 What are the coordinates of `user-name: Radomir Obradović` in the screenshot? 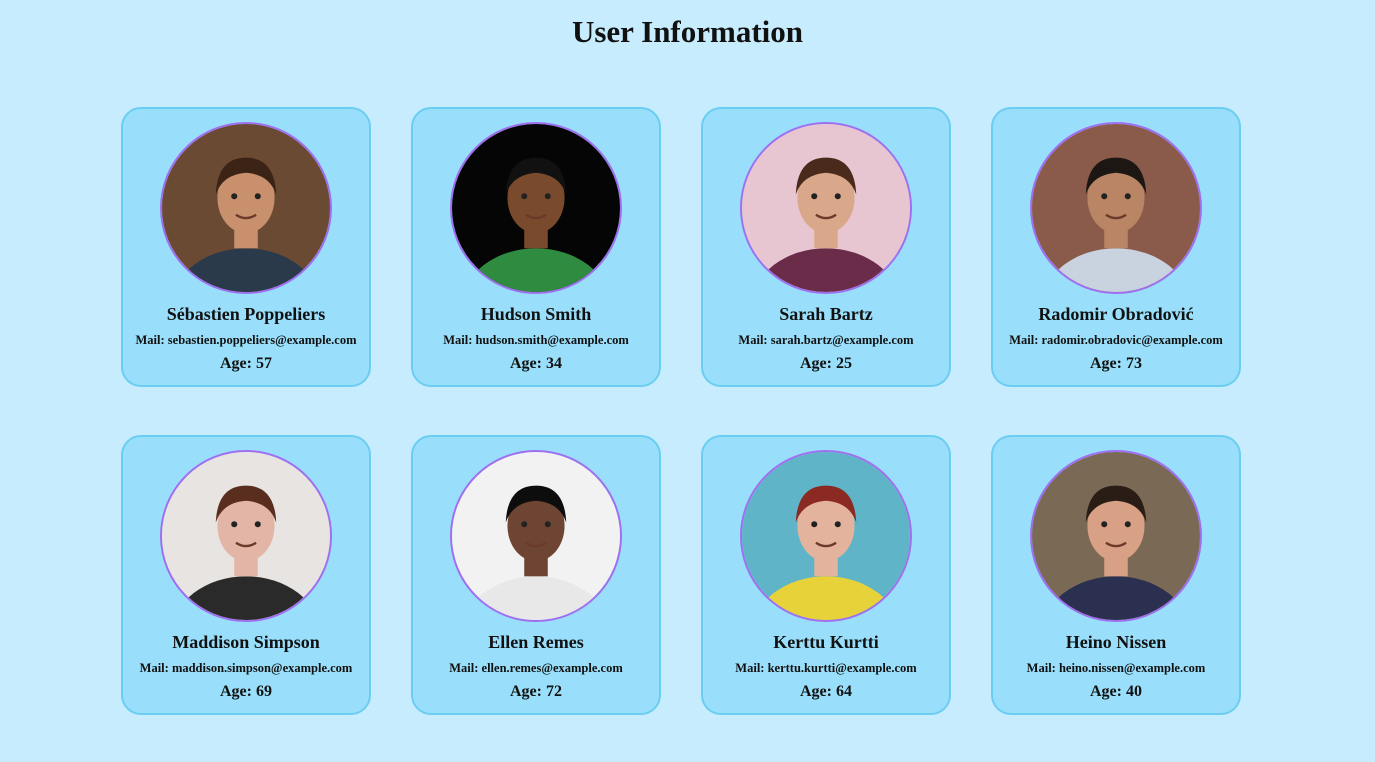 It's located at (1116, 314).